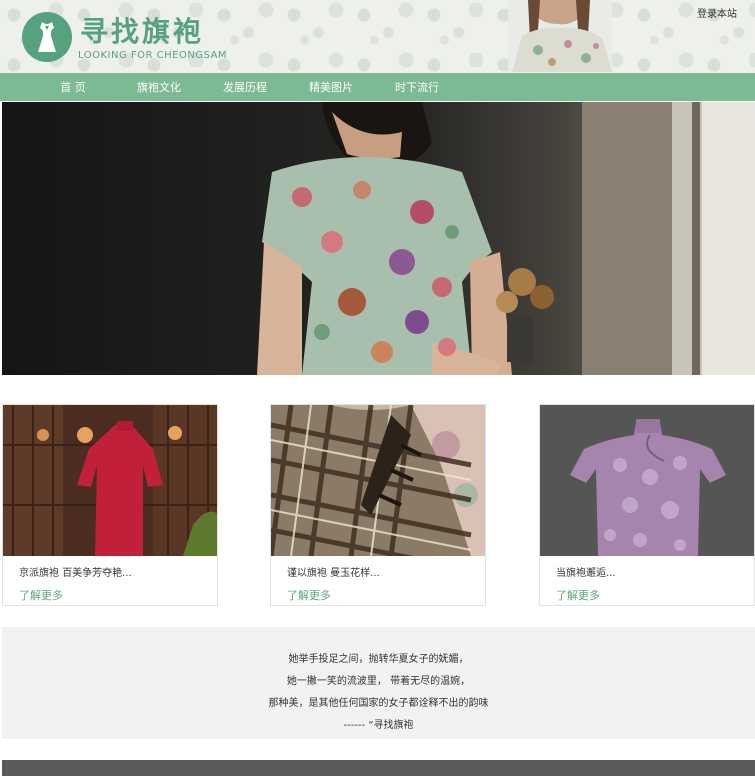 The width and height of the screenshot is (755, 776). What do you see at coordinates (417, 87) in the screenshot?
I see `nav-item-trends: 时下流行` at bounding box center [417, 87].